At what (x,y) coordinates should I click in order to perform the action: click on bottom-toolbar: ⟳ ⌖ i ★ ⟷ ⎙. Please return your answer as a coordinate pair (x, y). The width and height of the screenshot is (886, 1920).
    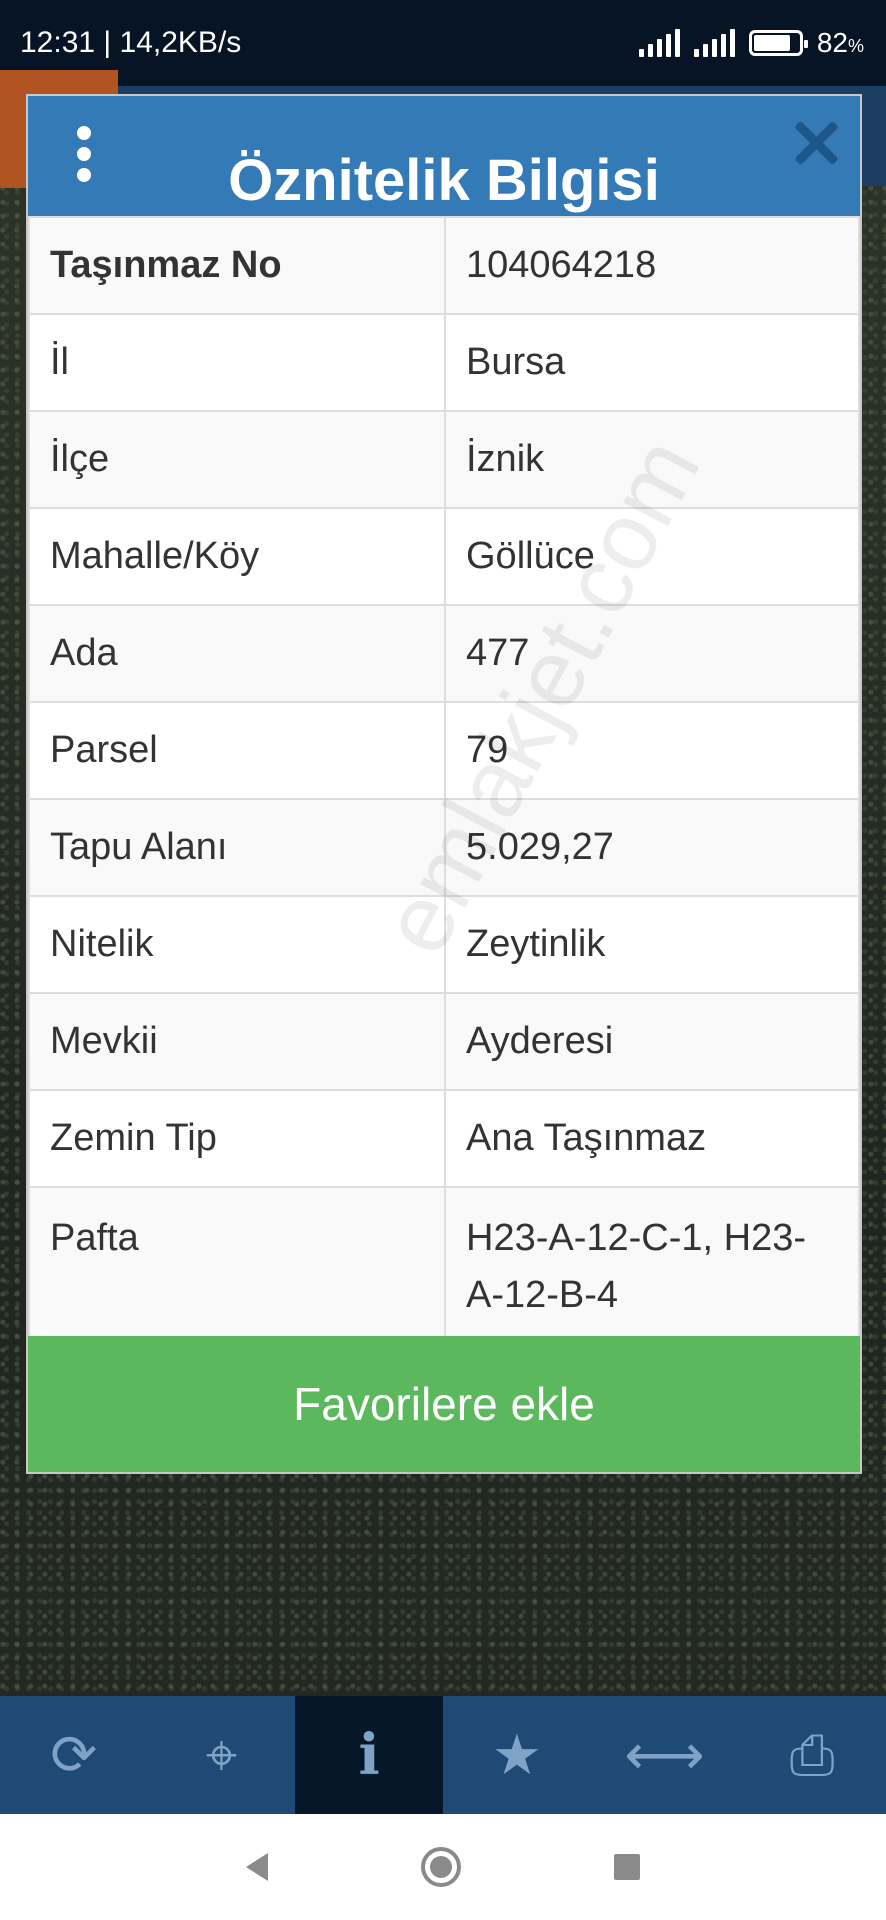
    Looking at the image, I should click on (443, 1755).